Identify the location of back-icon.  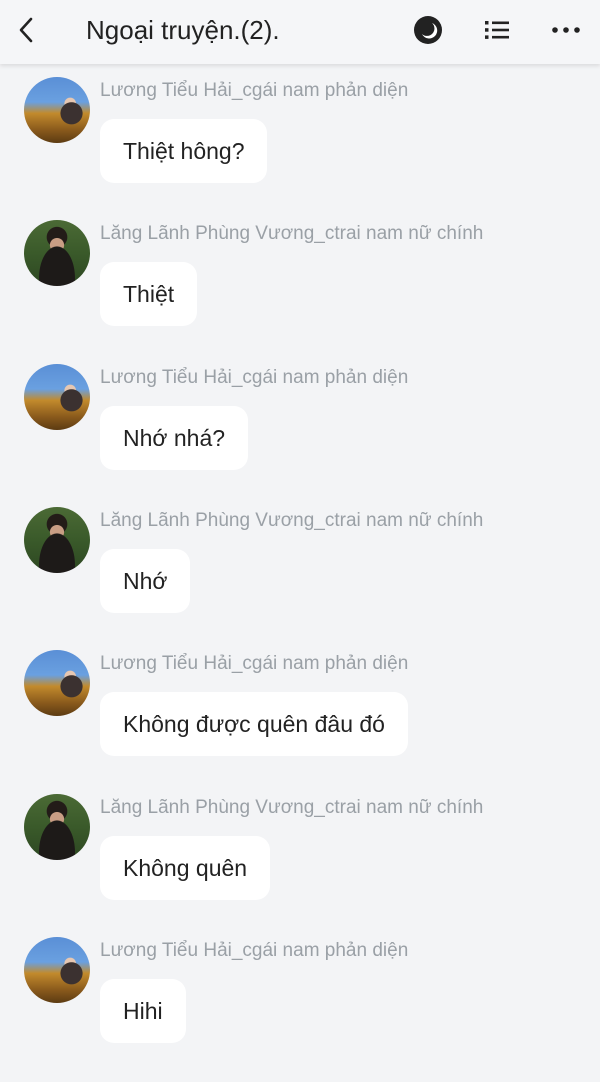
(26, 30).